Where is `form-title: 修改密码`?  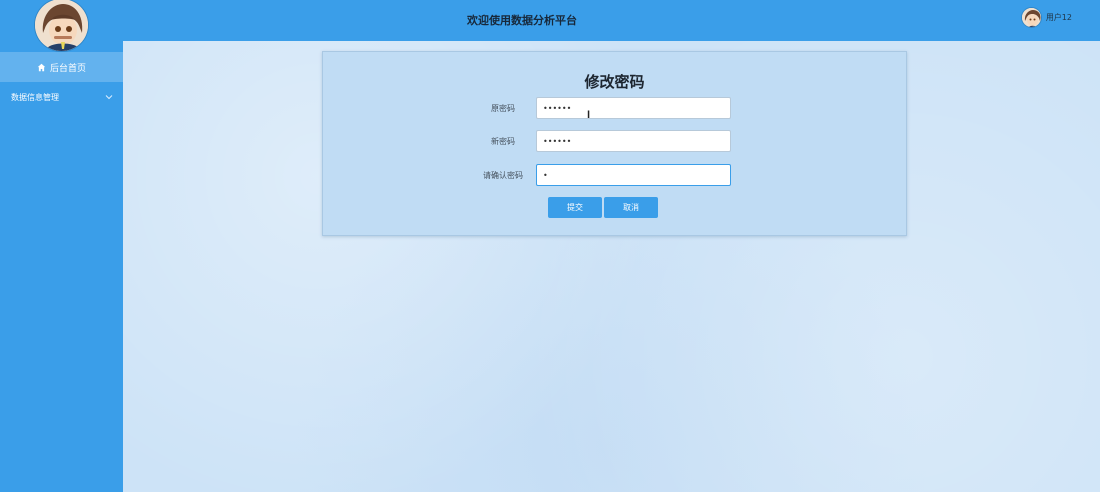 form-title: 修改密码 is located at coordinates (614, 82).